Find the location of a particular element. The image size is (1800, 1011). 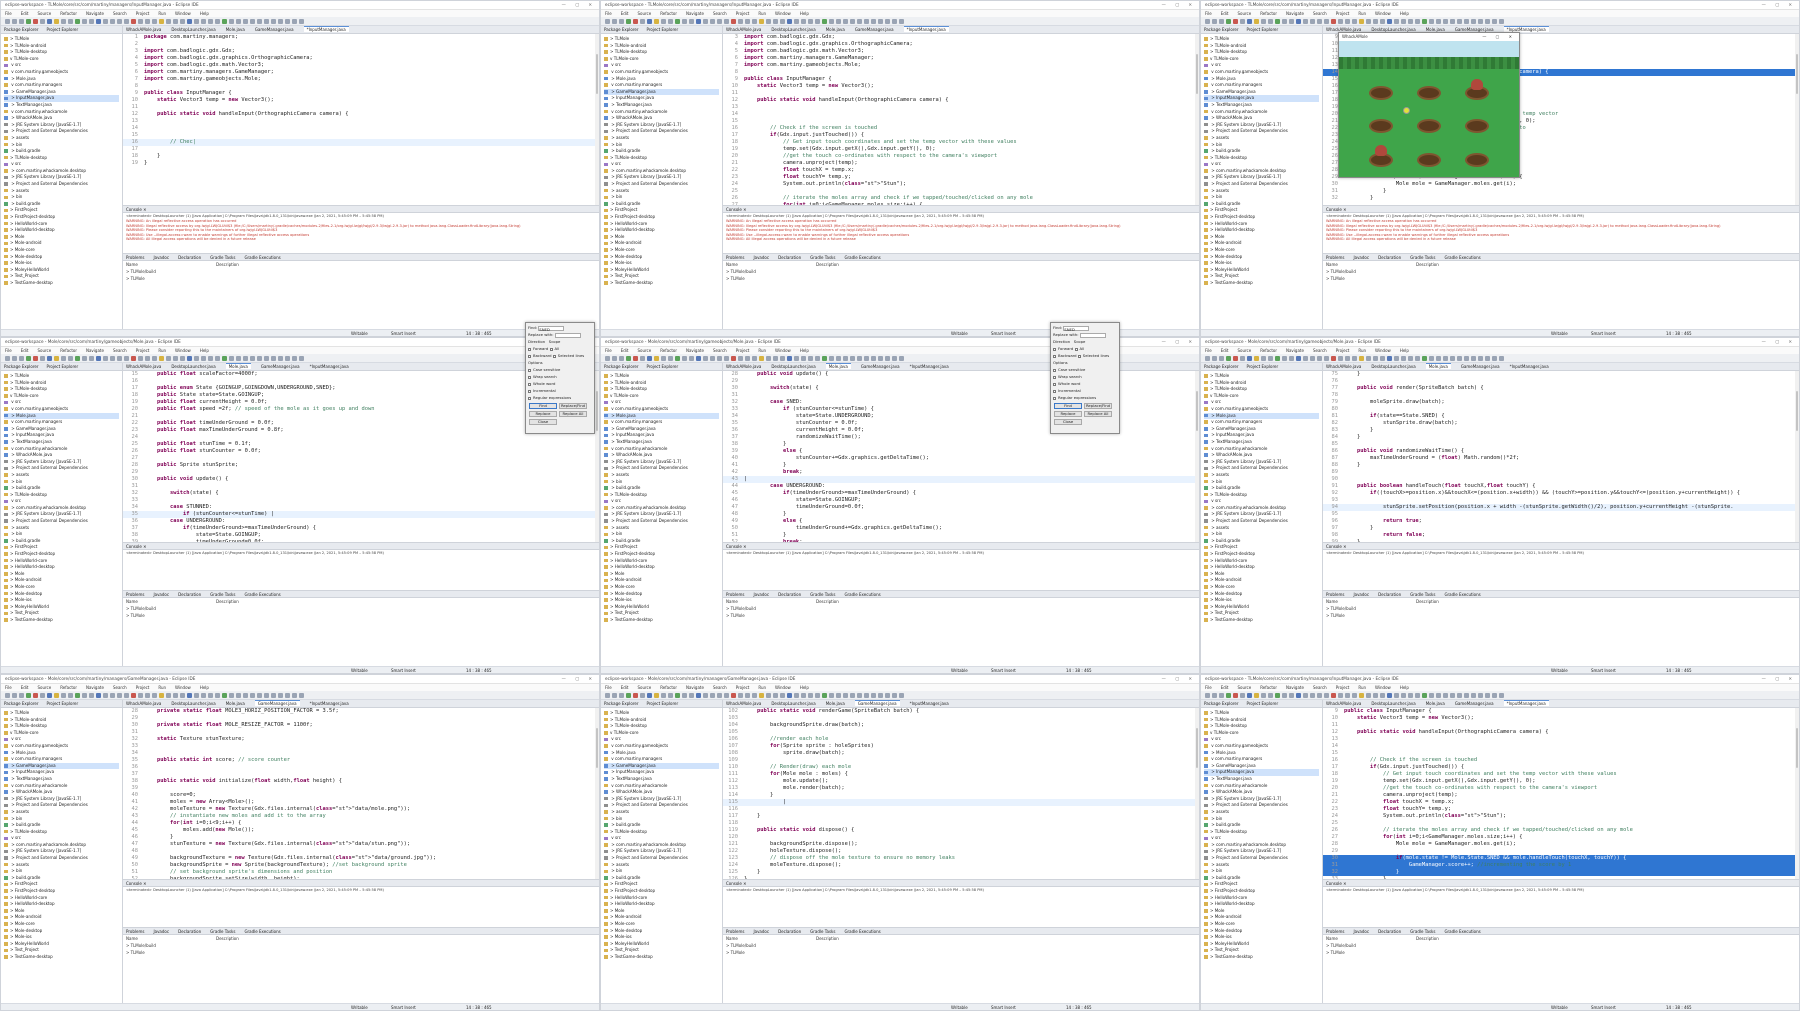

tree-item: > HelloWorld-desktop is located at coordinates (1261, 567).